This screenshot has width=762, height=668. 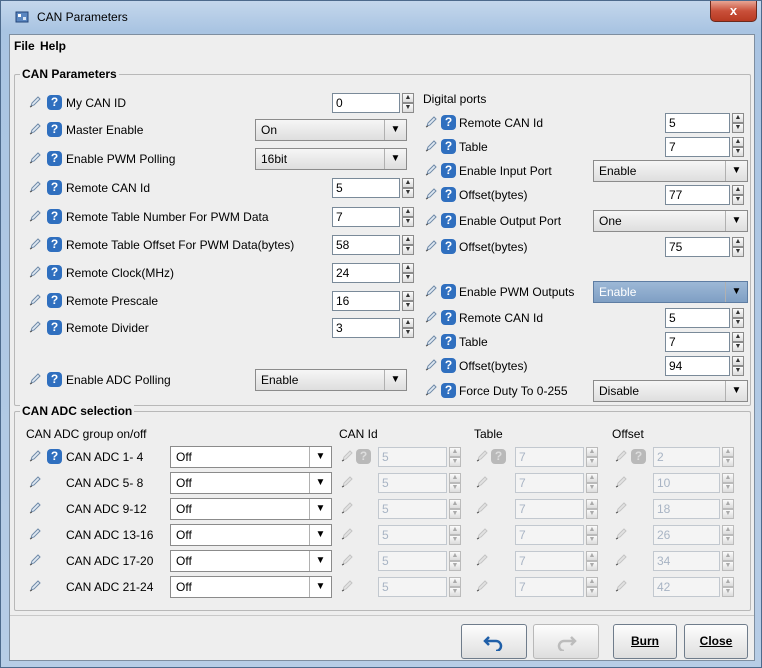 I want to click on select-adc-row-3: Off ▼, so click(x=251, y=535).